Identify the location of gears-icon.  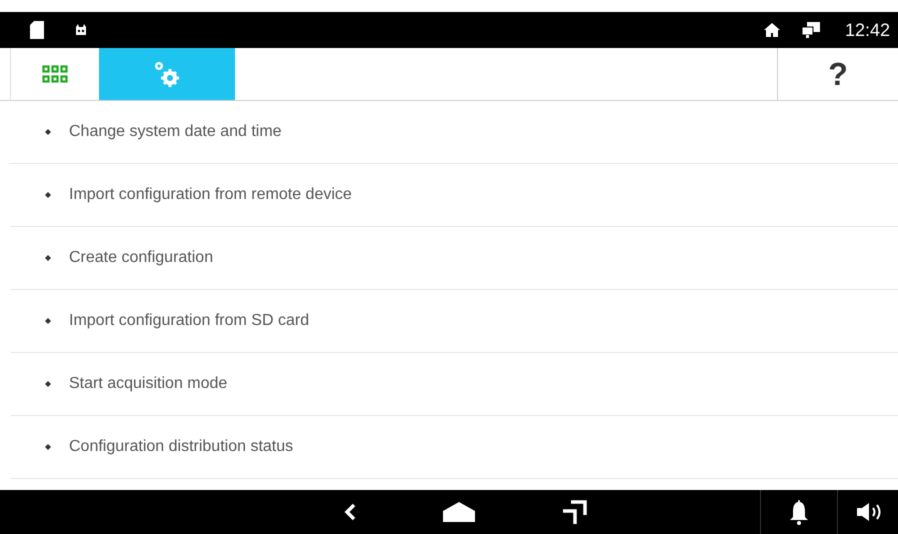
(167, 74).